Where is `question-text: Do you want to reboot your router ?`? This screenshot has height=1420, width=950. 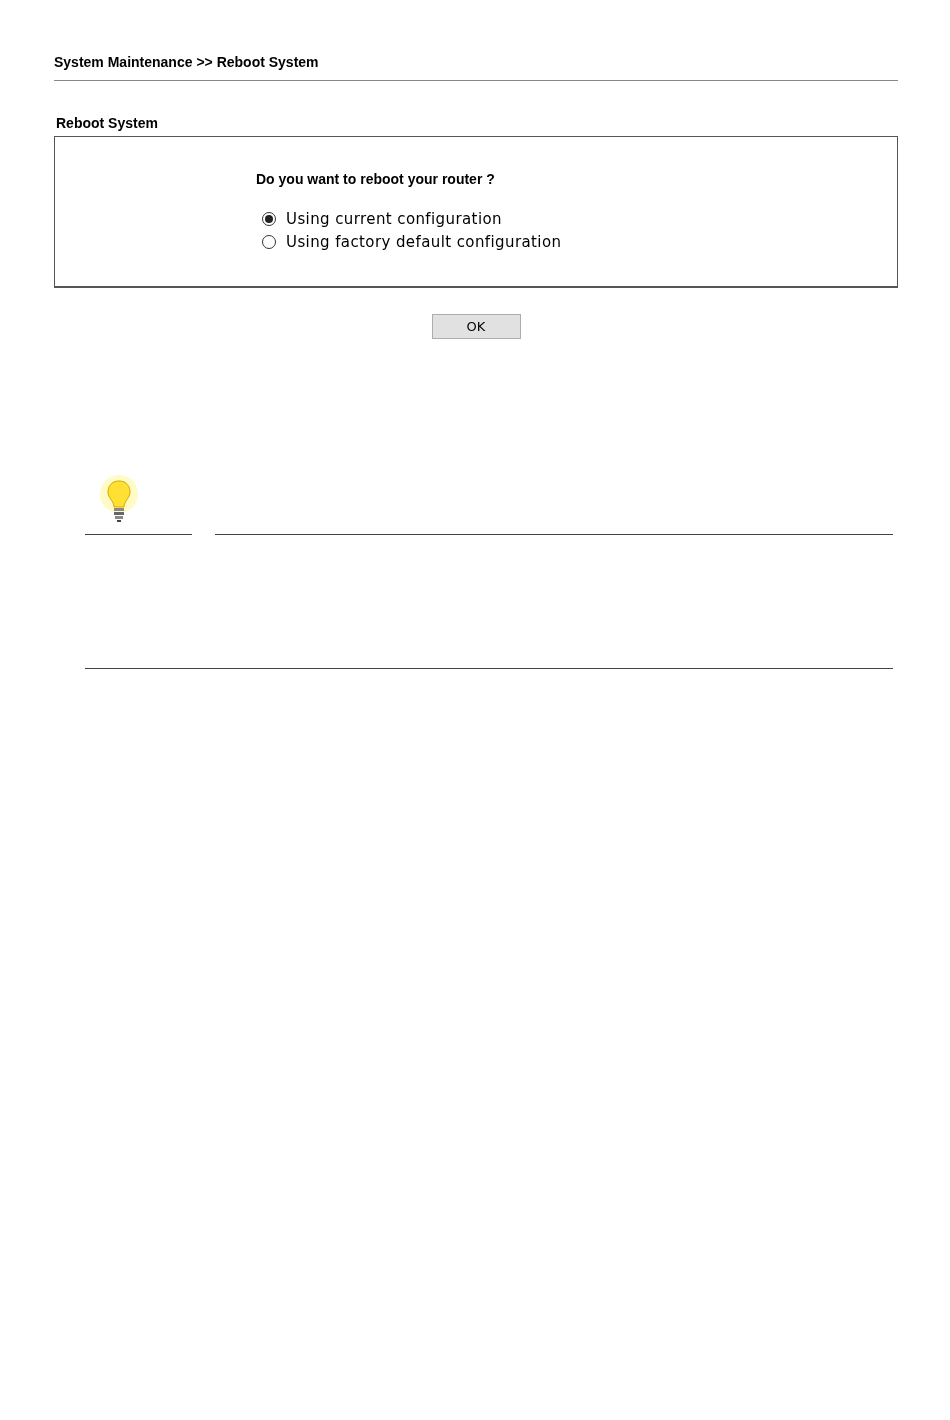
question-text: Do you want to reboot your router ? is located at coordinates (376, 179).